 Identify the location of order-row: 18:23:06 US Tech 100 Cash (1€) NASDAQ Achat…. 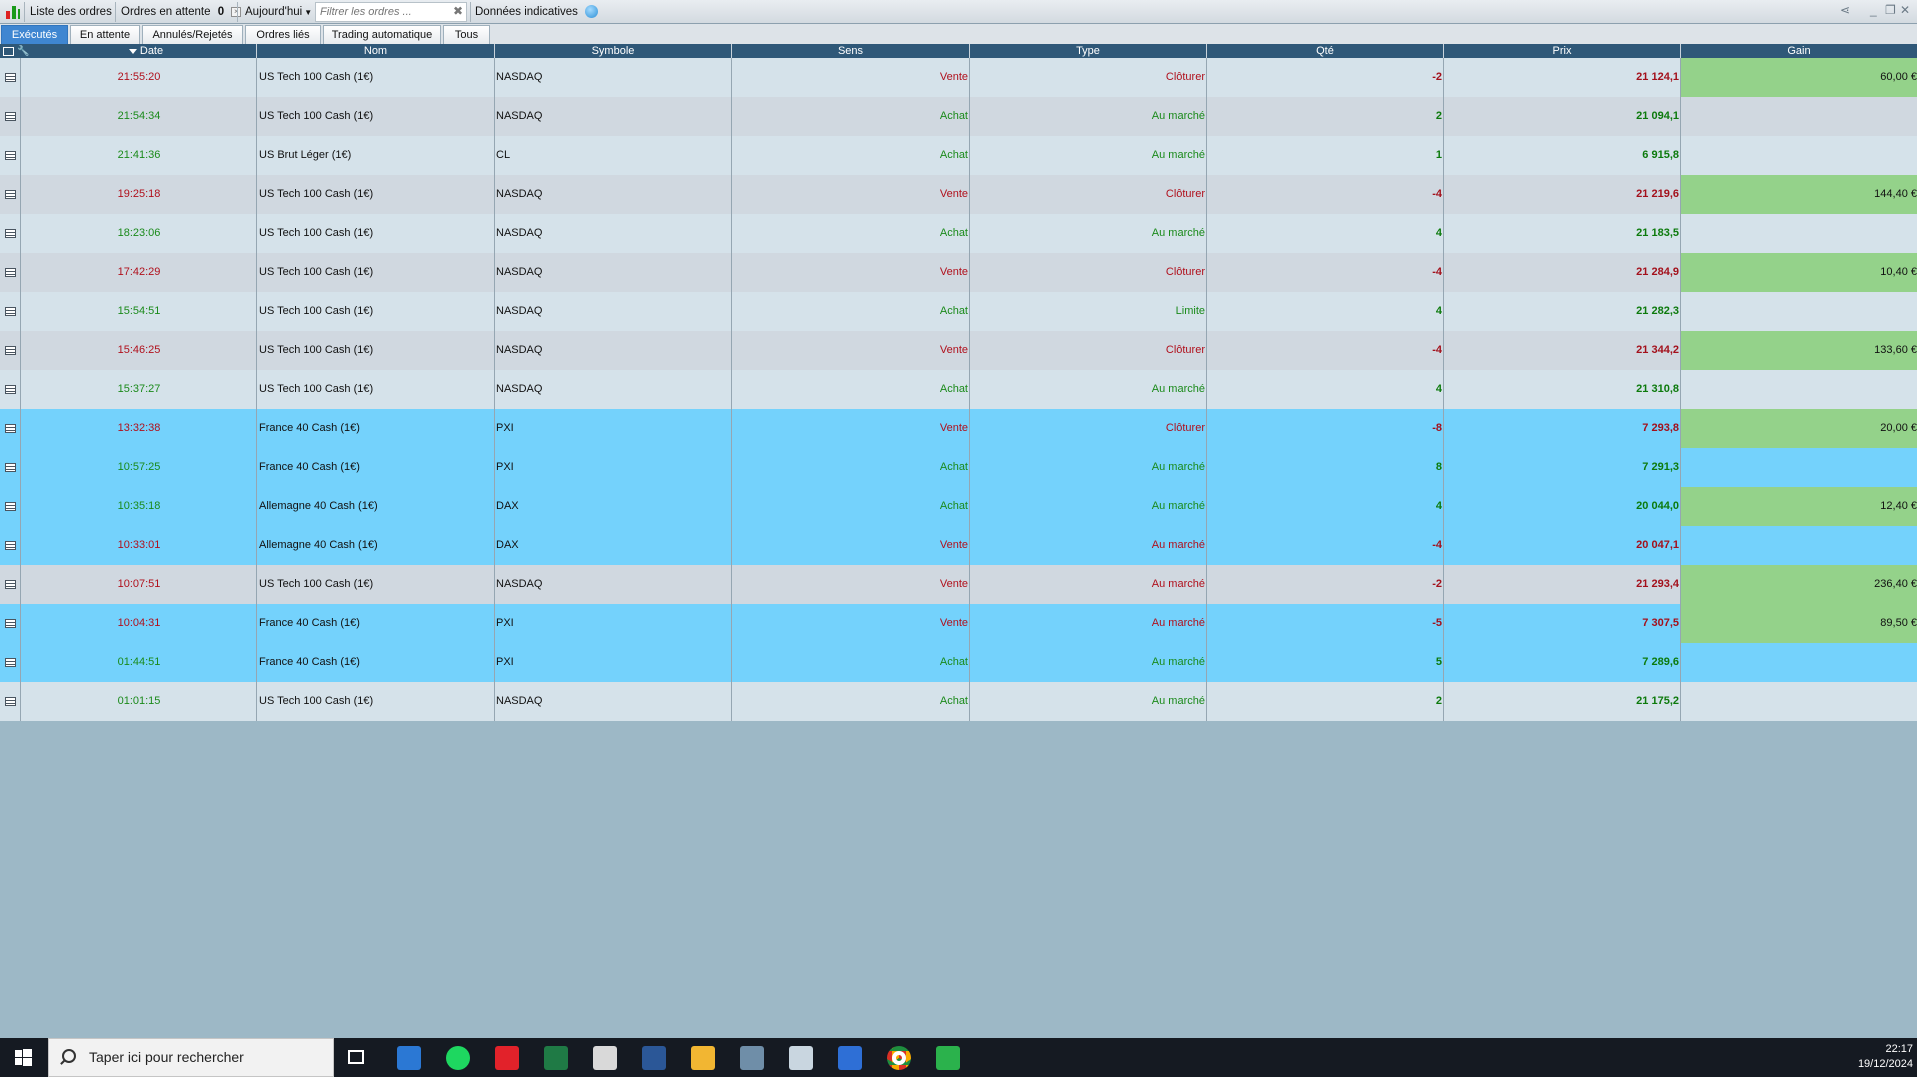
(958, 233).